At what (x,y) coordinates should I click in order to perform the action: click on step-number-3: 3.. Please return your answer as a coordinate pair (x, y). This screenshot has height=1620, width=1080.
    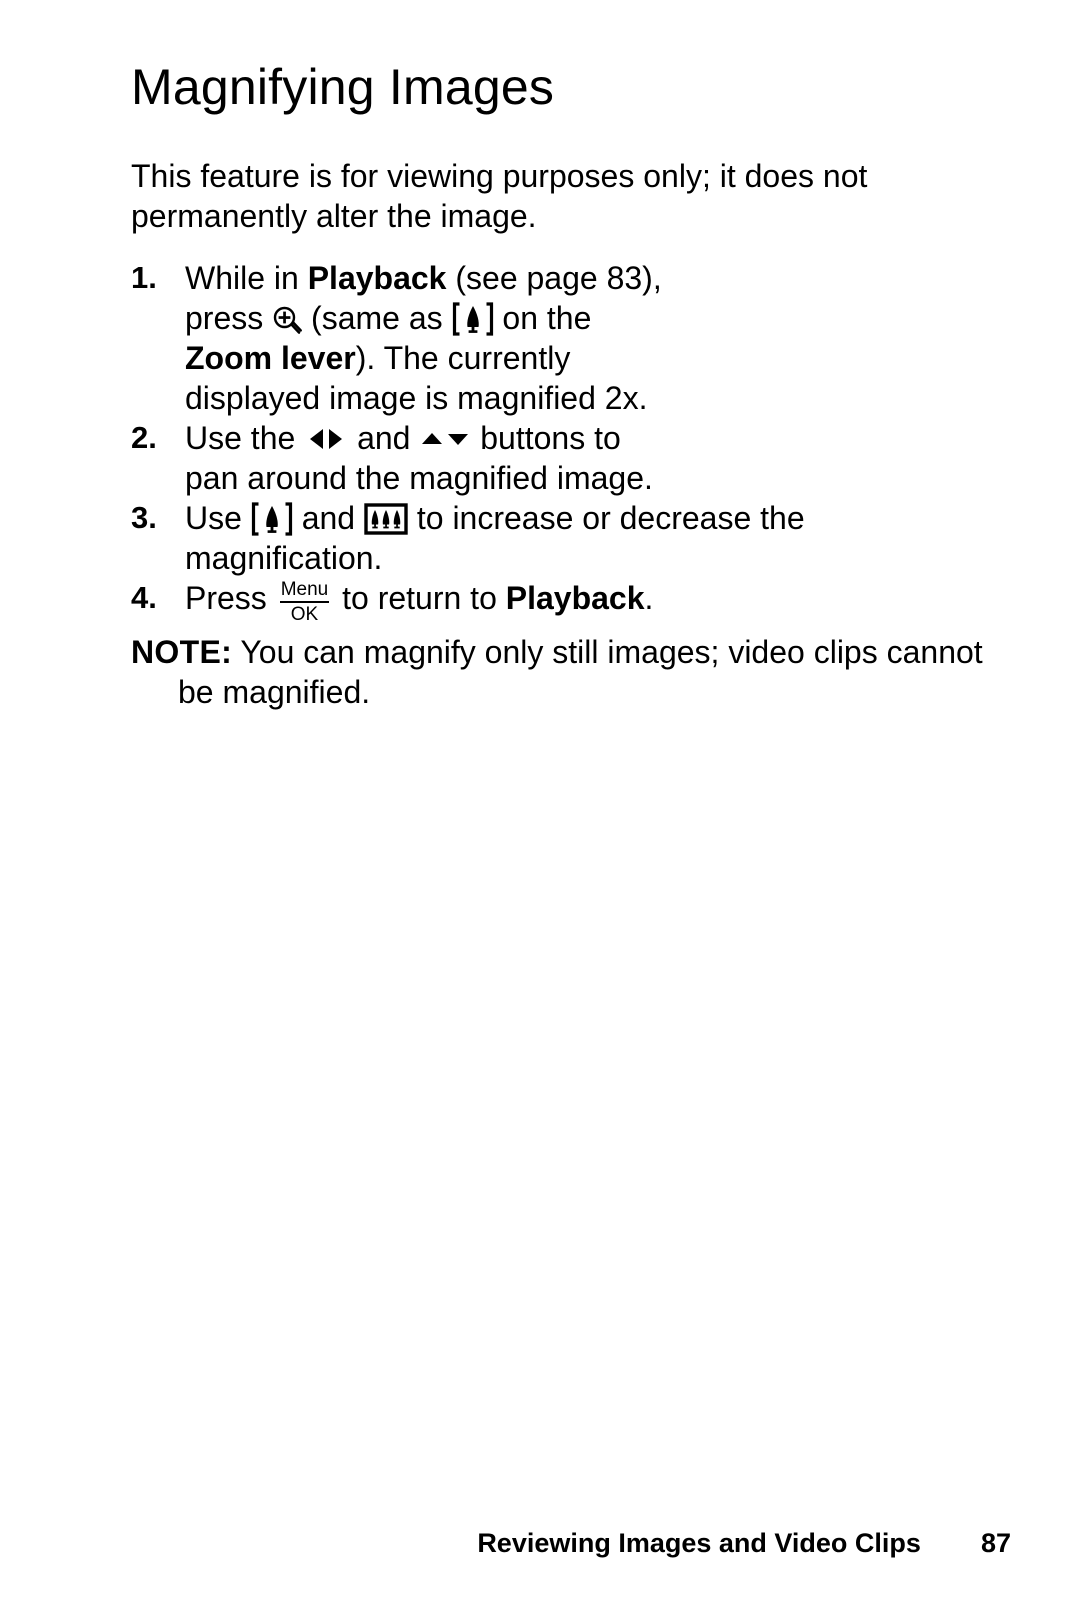
    Looking at the image, I should click on (144, 517).